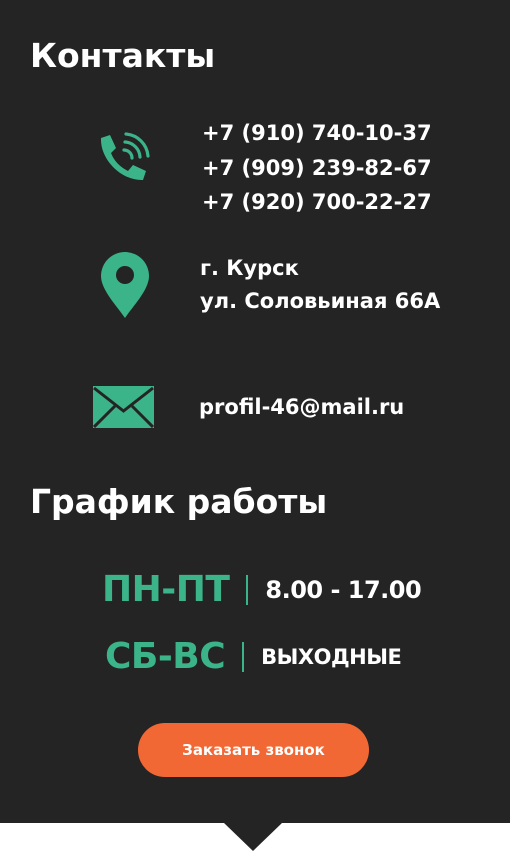 This screenshot has width=521, height=851. What do you see at coordinates (320, 285) in the screenshot?
I see `address: г. Курск ул. Соловьиная 66А` at bounding box center [320, 285].